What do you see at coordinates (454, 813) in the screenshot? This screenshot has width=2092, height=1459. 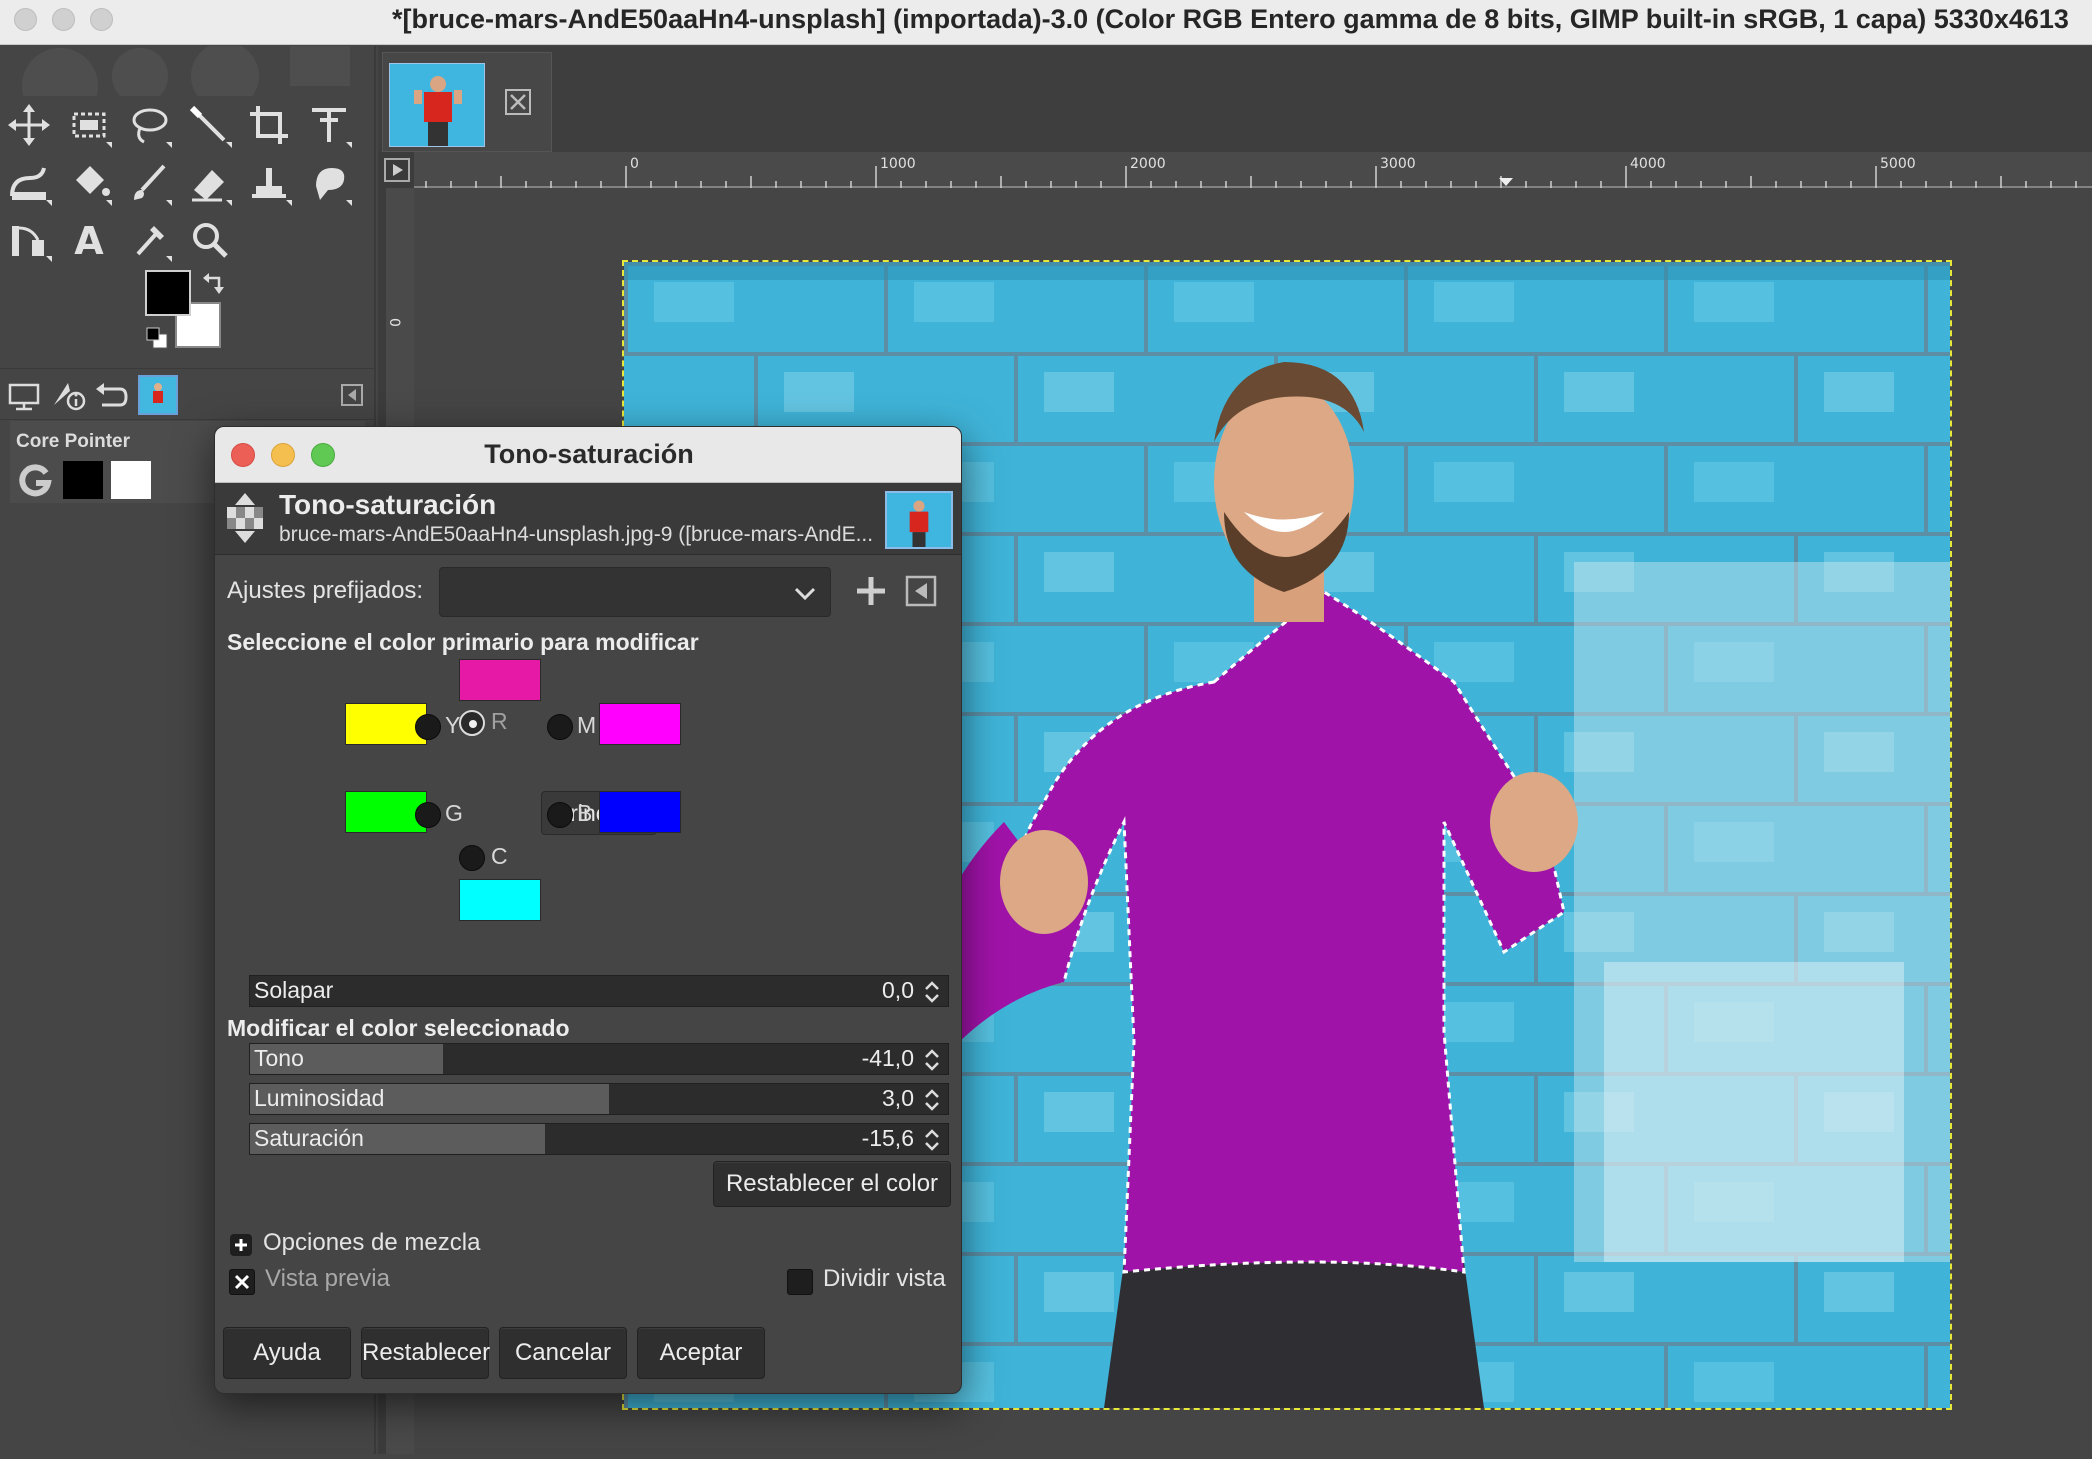 I see `green-radio-label: G` at bounding box center [454, 813].